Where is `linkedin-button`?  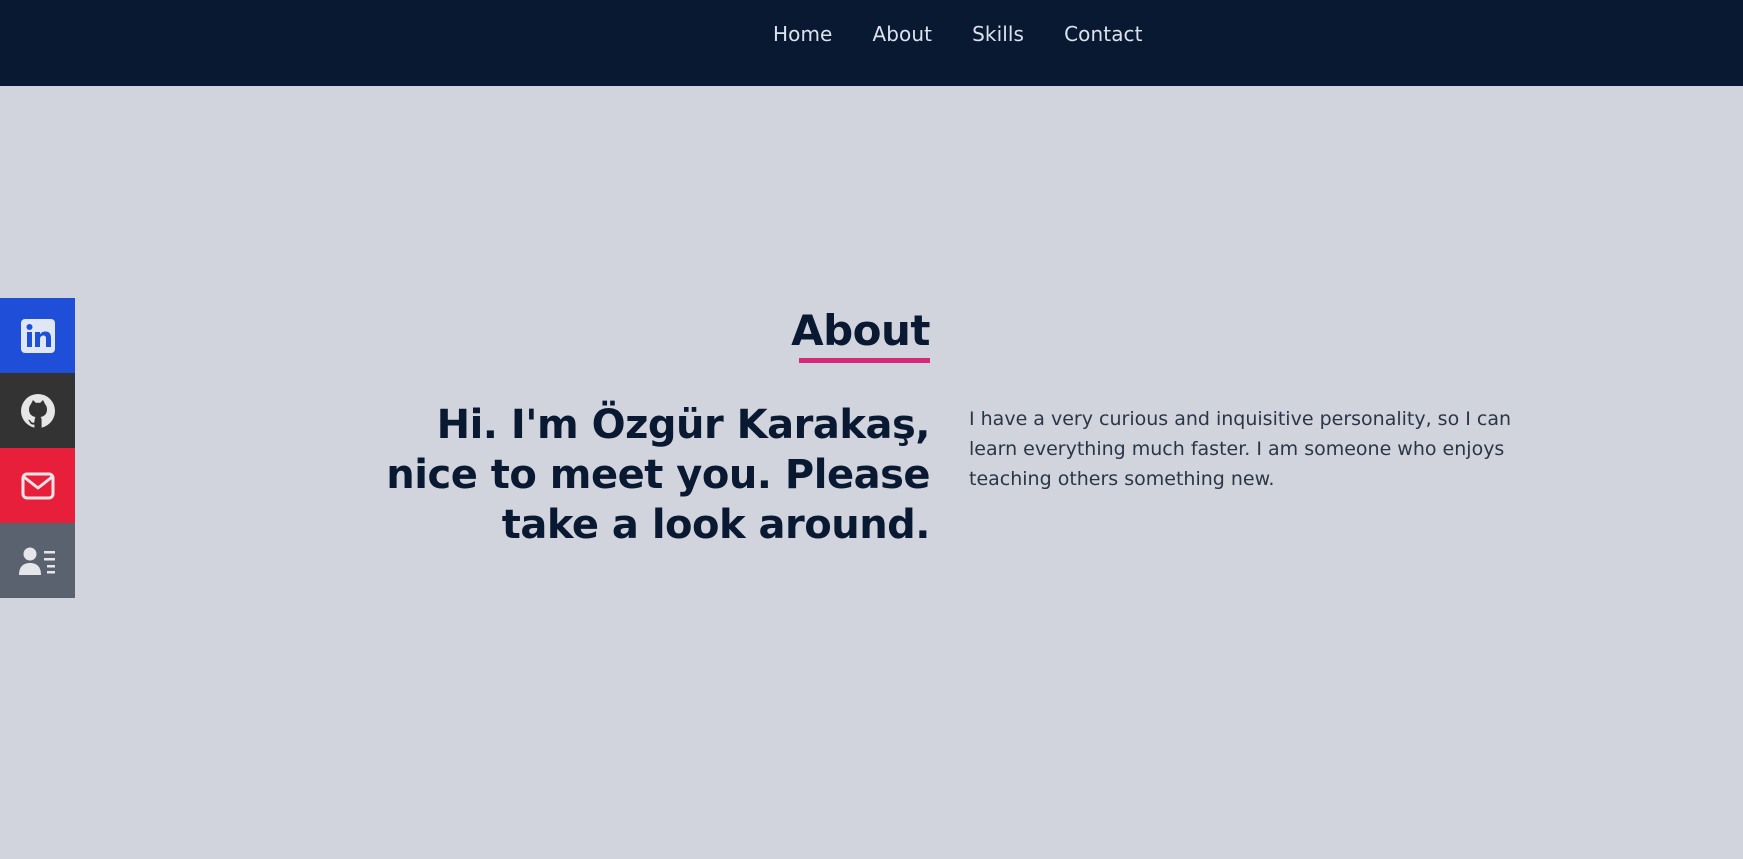 linkedin-button is located at coordinates (37, 335).